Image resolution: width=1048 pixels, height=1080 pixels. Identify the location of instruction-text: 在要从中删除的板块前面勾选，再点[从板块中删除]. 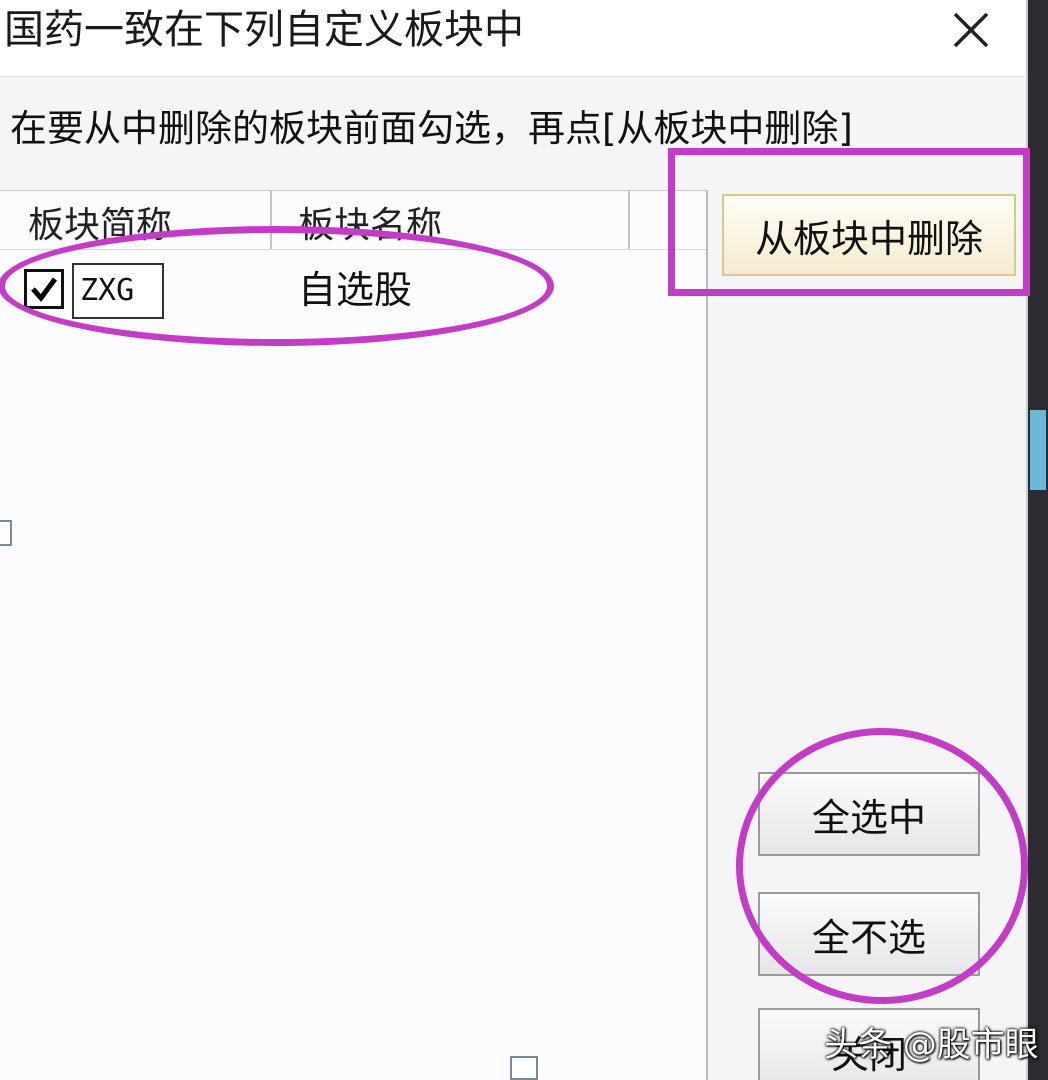
(431, 128).